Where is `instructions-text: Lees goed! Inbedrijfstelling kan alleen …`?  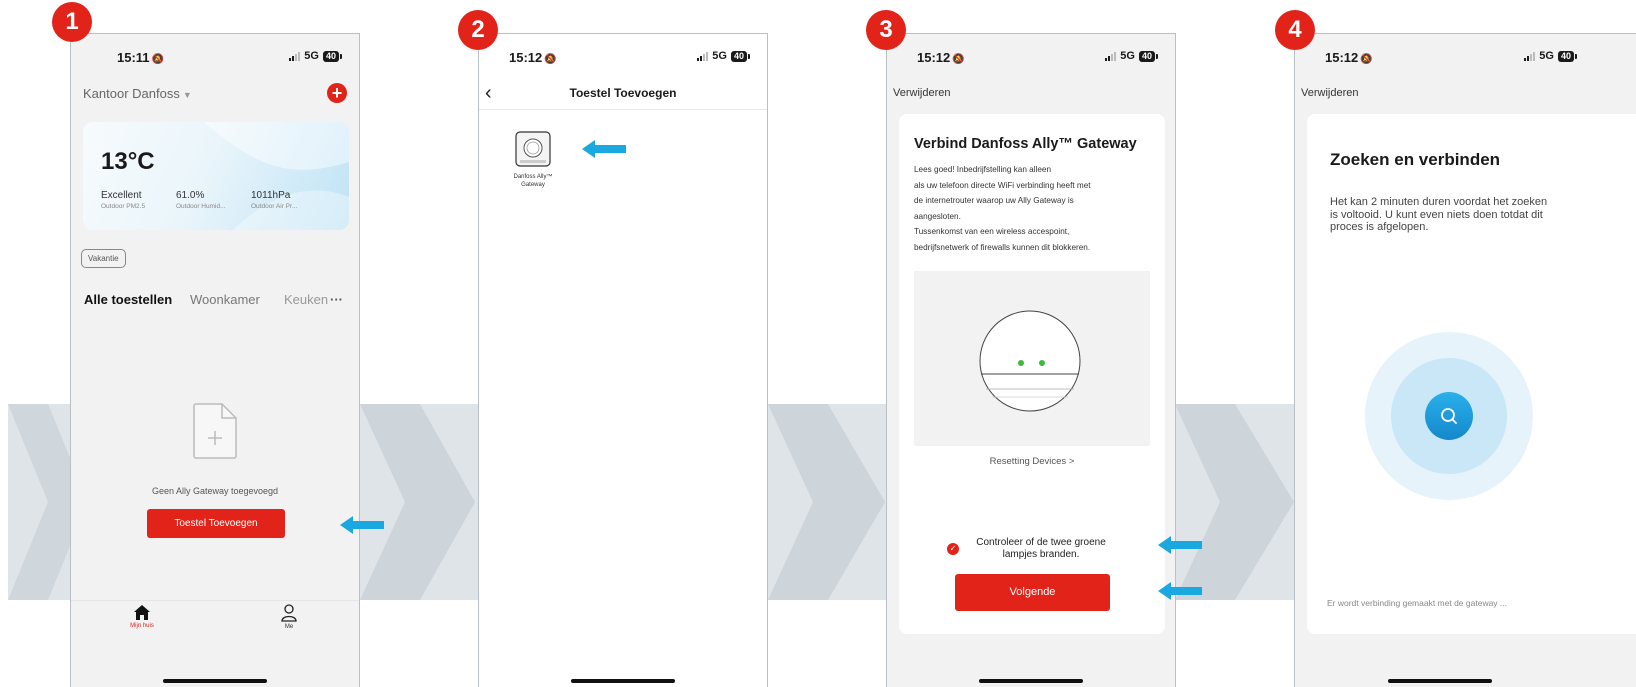
instructions-text: Lees goed! Inbedrijfstelling kan alleen … is located at coordinates (1002, 208).